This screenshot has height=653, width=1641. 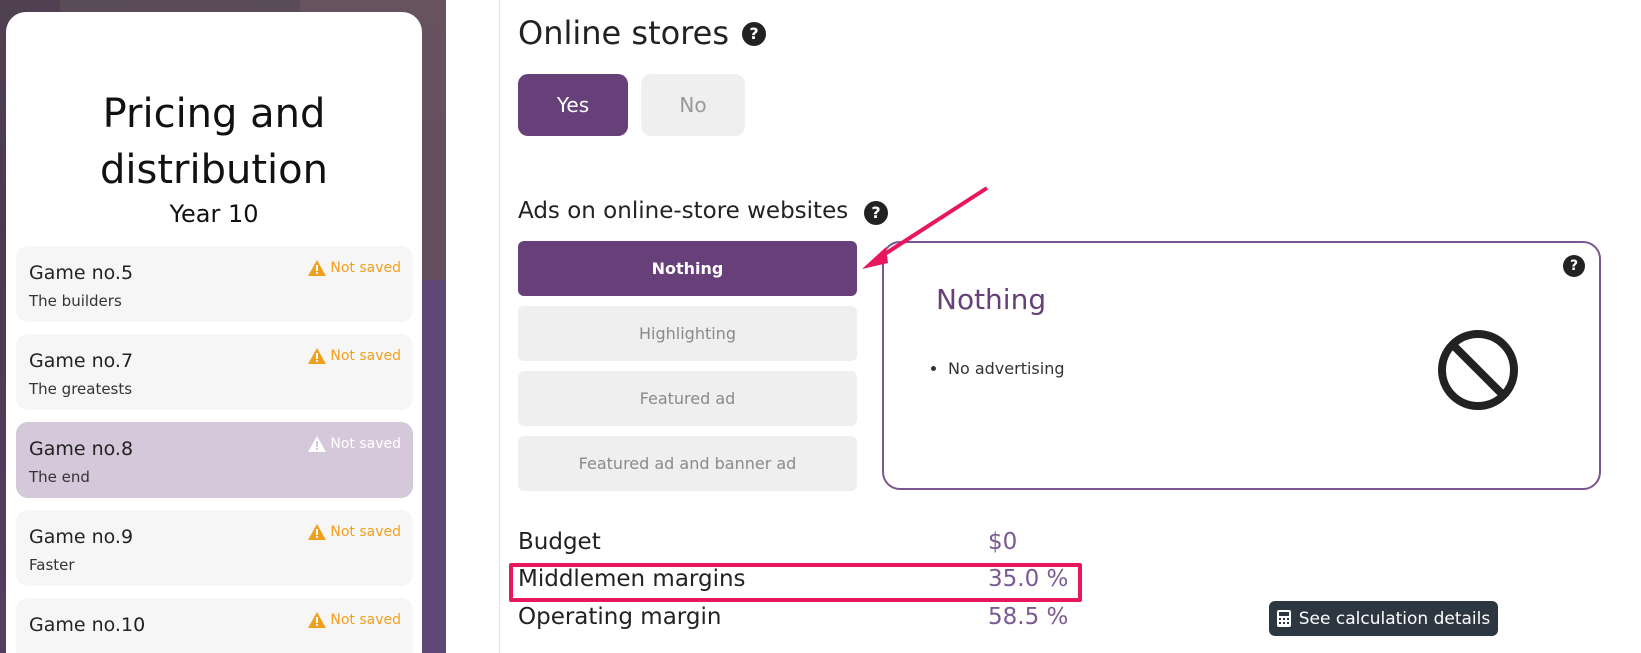 What do you see at coordinates (687, 268) in the screenshot?
I see `ad-option-nothing: Nothing` at bounding box center [687, 268].